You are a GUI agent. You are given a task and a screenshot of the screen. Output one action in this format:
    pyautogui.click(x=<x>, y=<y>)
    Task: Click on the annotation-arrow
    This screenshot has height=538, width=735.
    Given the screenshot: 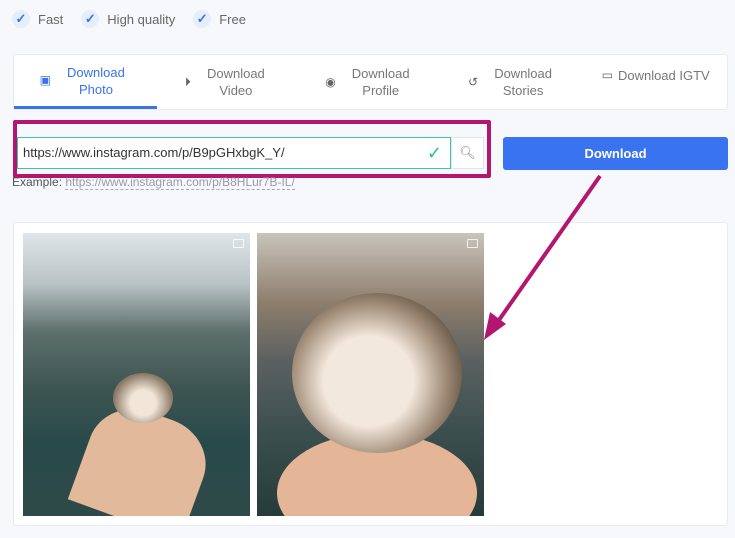 What is the action you would take?
    pyautogui.click(x=543, y=257)
    